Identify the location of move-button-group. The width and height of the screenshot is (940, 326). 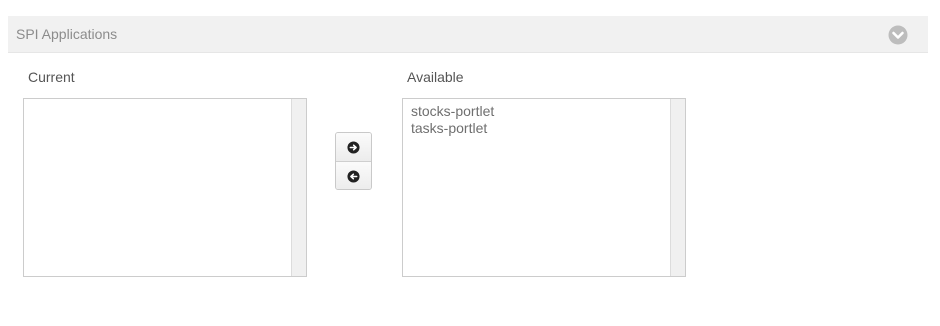
(353, 161).